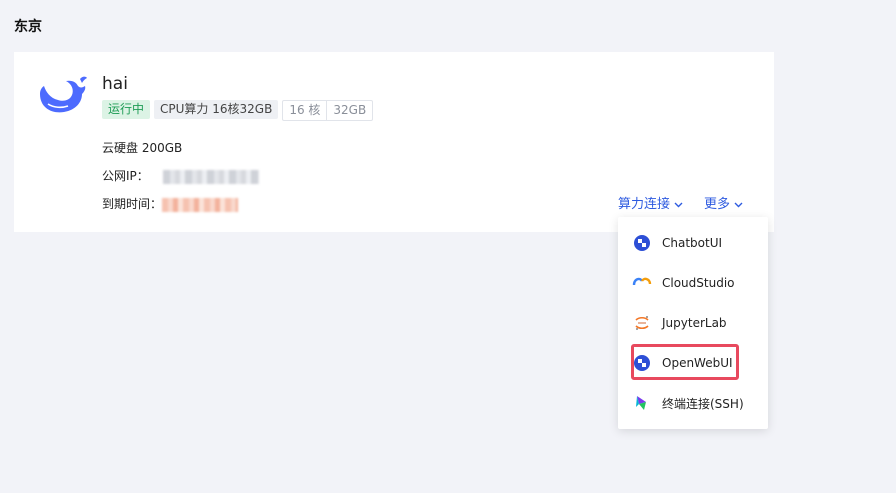 Image resolution: width=896 pixels, height=493 pixels. I want to click on menu-item-cloudstudio: CloudStudio, so click(683, 283).